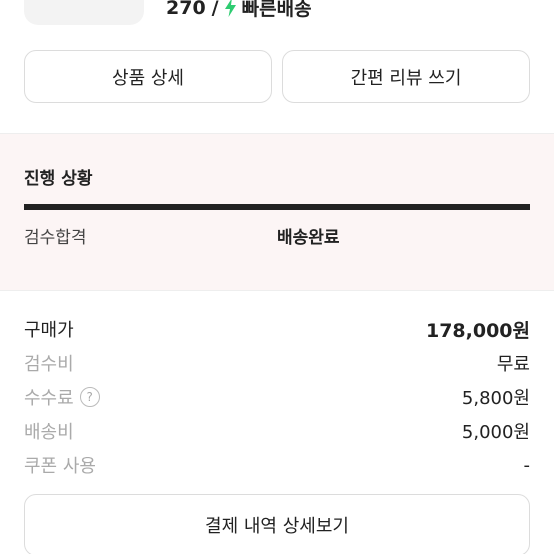 The image size is (554, 554). I want to click on write-review-button: 간편 리뷰 쓰기, so click(406, 76).